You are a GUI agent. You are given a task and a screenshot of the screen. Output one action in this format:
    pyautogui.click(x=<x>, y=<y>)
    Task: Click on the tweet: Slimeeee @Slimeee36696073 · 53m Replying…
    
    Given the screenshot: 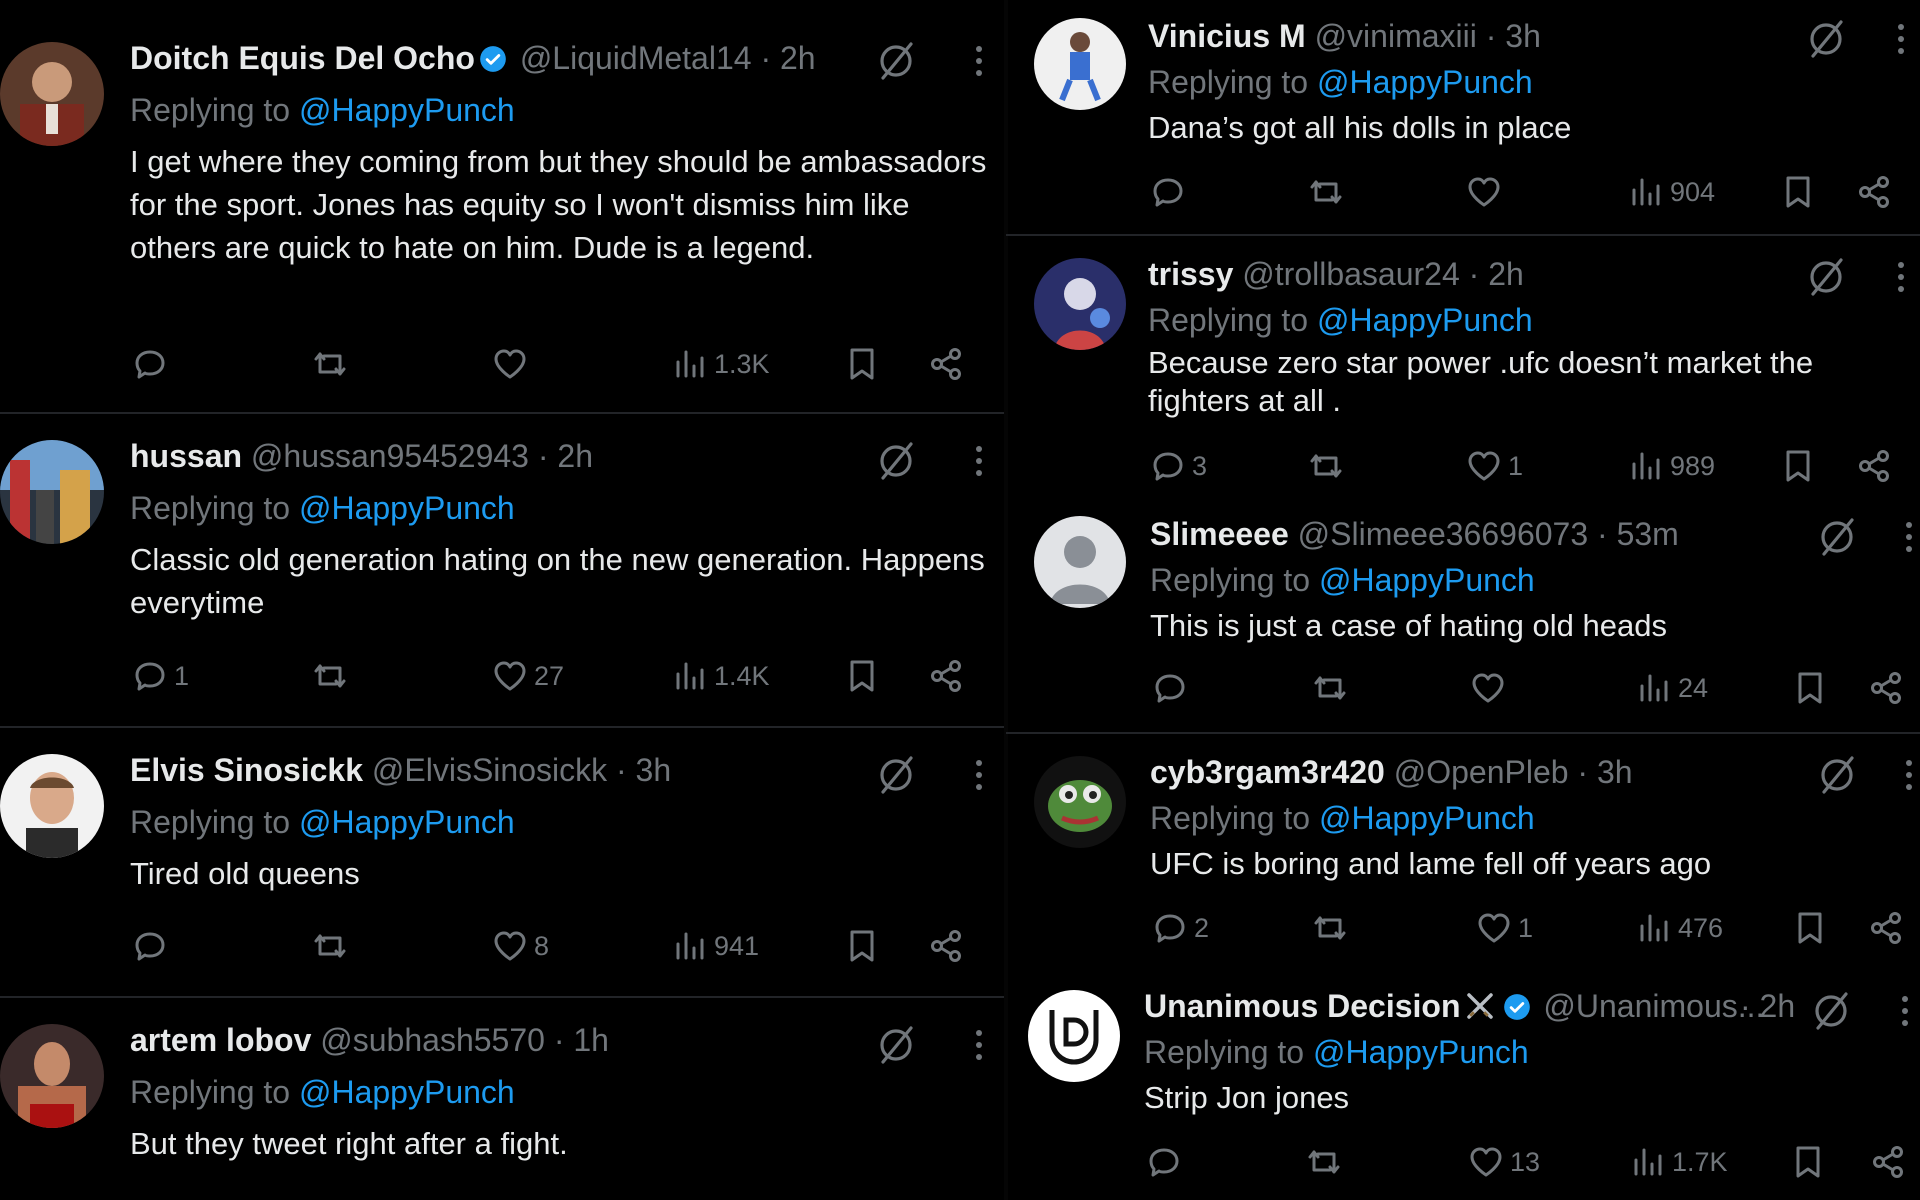 What is the action you would take?
    pyautogui.click(x=1463, y=612)
    